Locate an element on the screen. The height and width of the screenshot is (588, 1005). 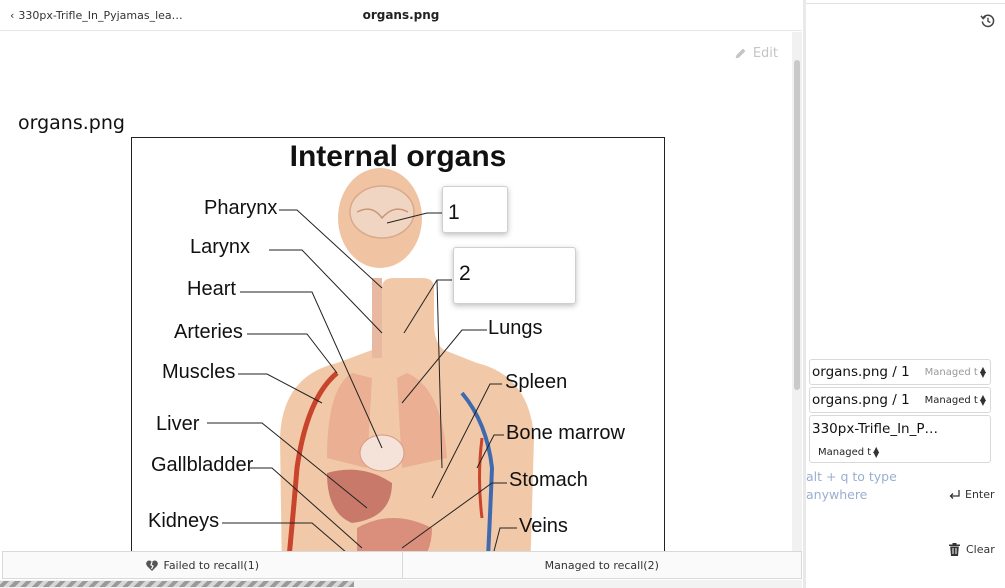
hint-line-1: alt + q to type is located at coordinates (851, 476).